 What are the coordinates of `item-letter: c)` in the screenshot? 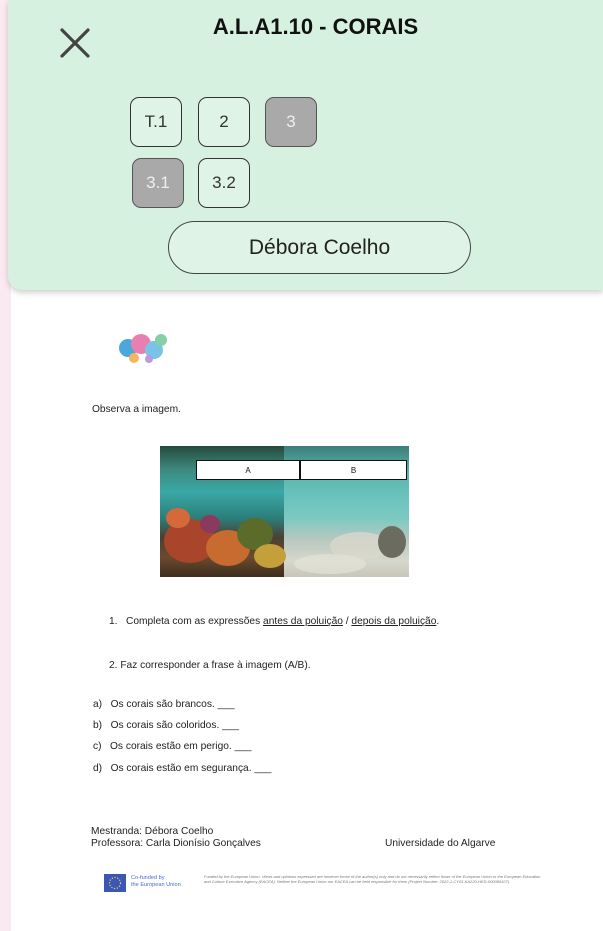 It's located at (97, 746).